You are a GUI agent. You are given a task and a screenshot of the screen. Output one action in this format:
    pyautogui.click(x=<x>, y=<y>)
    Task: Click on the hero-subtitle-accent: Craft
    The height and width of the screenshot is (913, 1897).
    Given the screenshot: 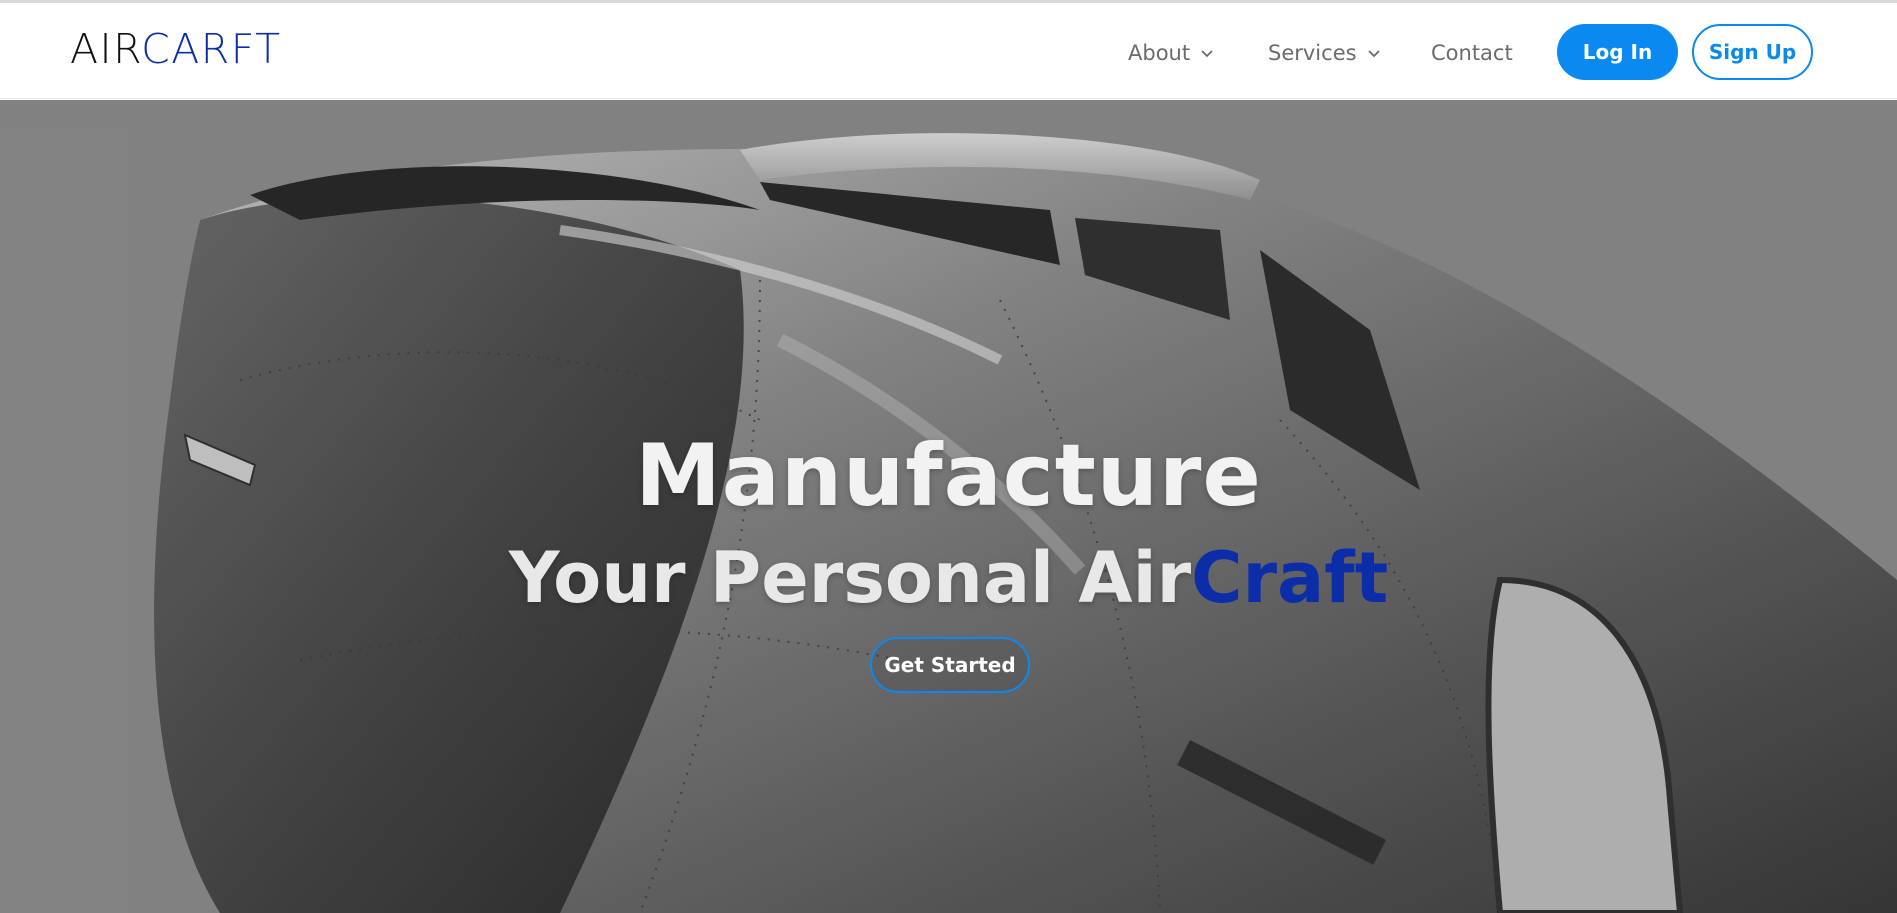 What is the action you would take?
    pyautogui.click(x=1290, y=578)
    